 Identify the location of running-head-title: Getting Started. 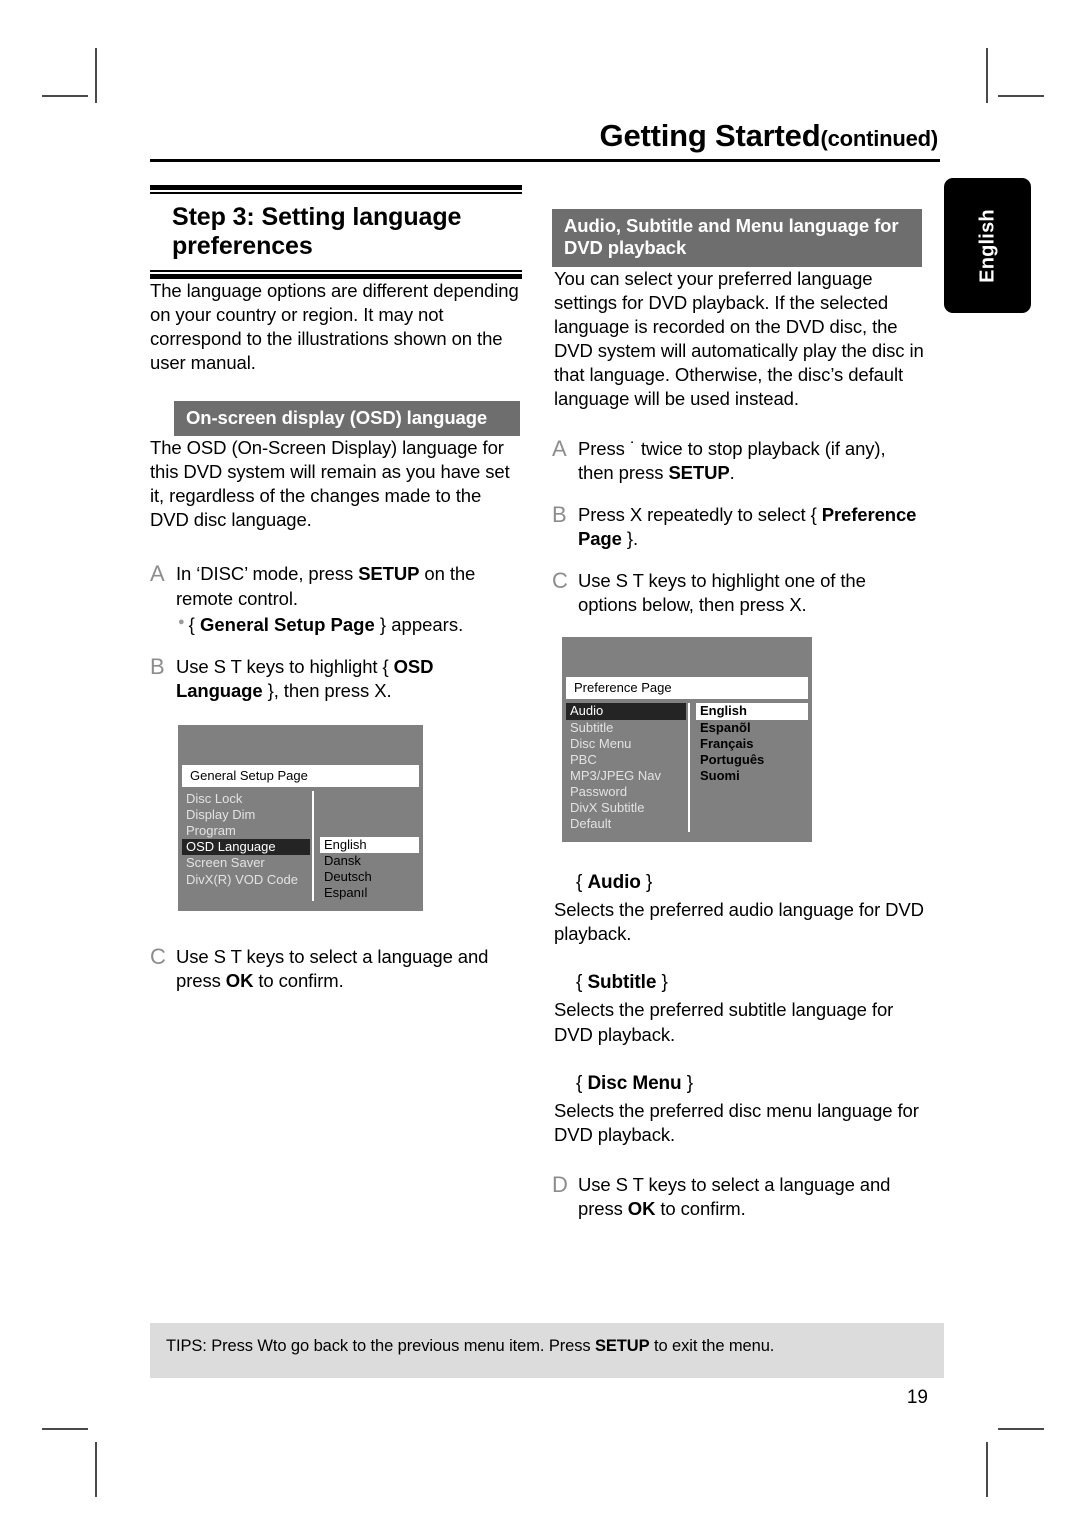
(710, 135).